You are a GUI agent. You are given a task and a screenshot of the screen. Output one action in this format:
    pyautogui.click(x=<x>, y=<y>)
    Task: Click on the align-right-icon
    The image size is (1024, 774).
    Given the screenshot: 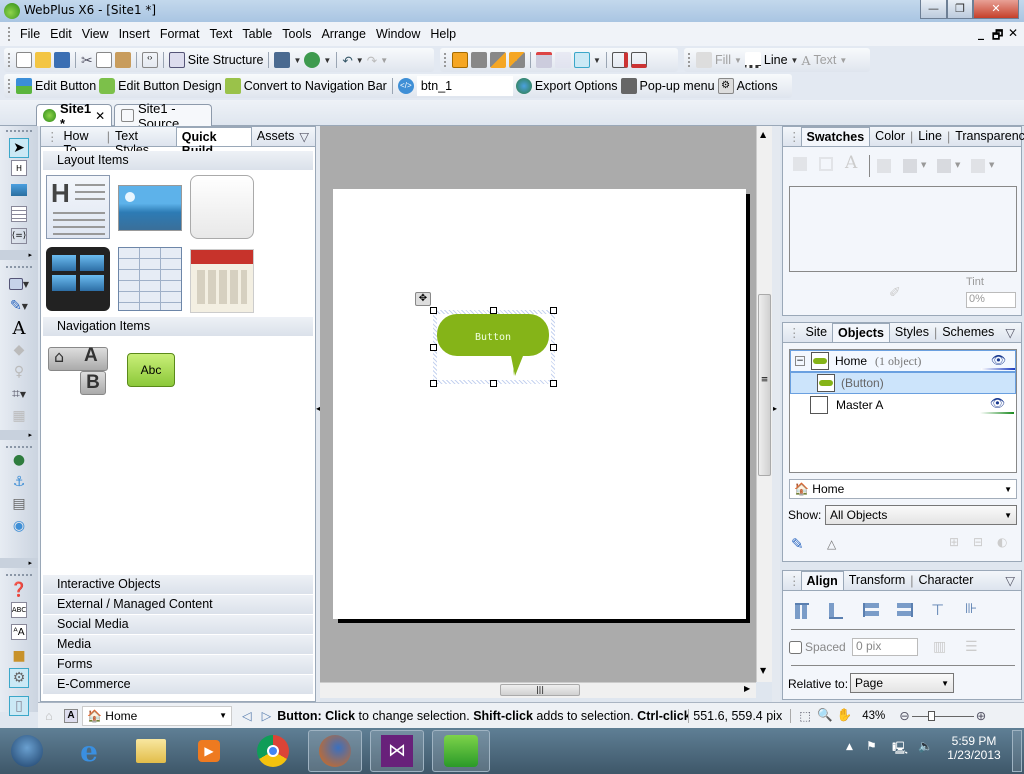 What is the action you would take?
    pyautogui.click(x=905, y=610)
    